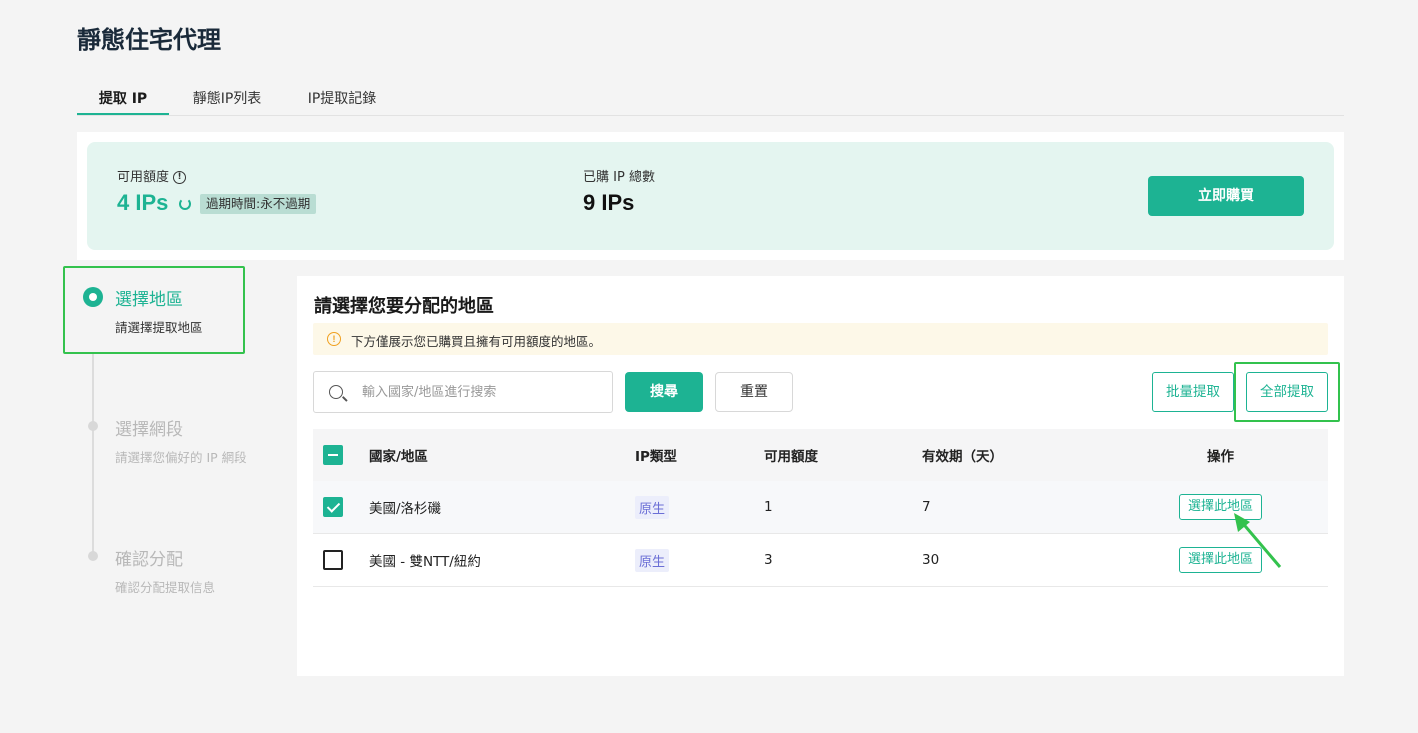 The image size is (1418, 733). I want to click on header-checkbox-cell, so click(333, 455).